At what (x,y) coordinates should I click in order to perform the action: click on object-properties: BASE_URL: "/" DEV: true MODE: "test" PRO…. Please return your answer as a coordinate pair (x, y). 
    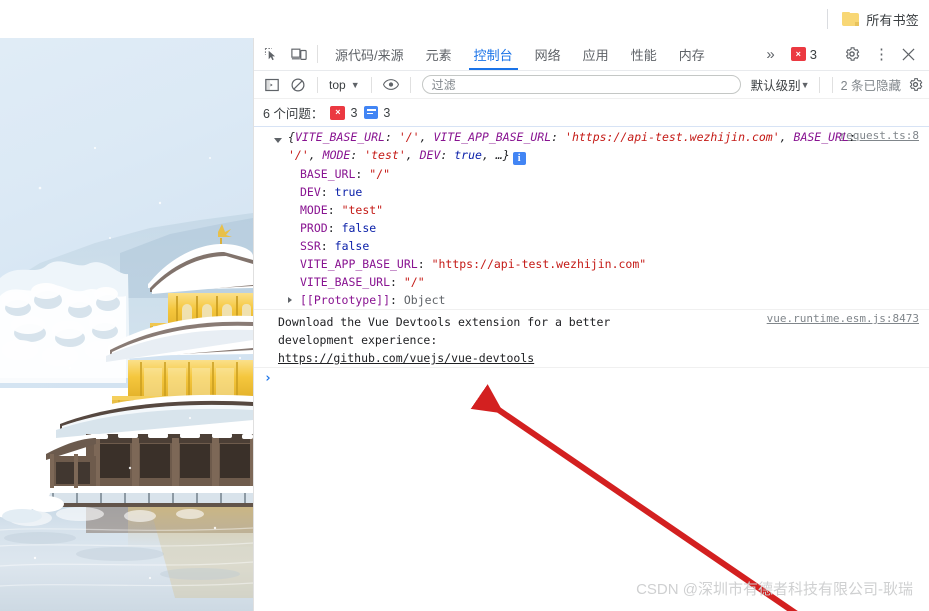
    Looking at the image, I should click on (593, 228).